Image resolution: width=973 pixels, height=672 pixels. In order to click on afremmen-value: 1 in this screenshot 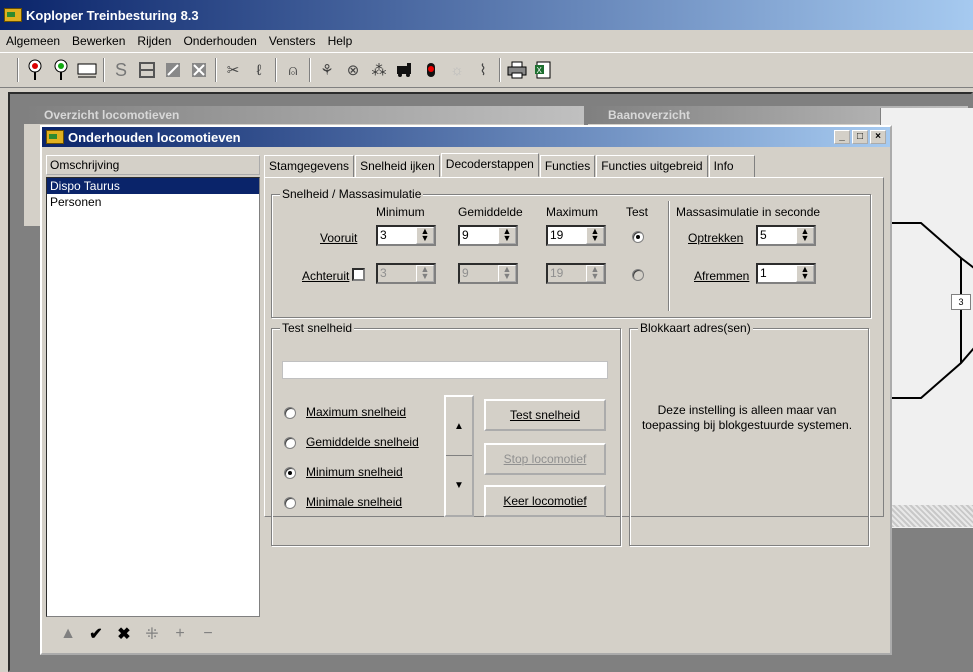, I will do `click(777, 273)`.